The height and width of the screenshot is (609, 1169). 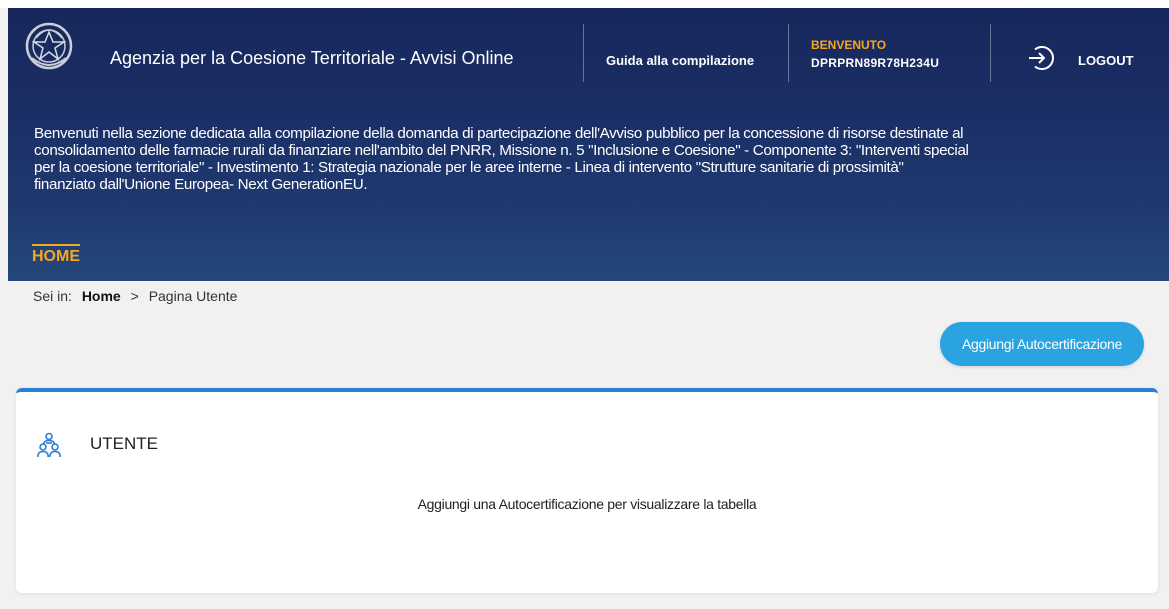 What do you see at coordinates (1042, 344) in the screenshot?
I see `add-self-certification-button: Aggiungi Autocertificazione` at bounding box center [1042, 344].